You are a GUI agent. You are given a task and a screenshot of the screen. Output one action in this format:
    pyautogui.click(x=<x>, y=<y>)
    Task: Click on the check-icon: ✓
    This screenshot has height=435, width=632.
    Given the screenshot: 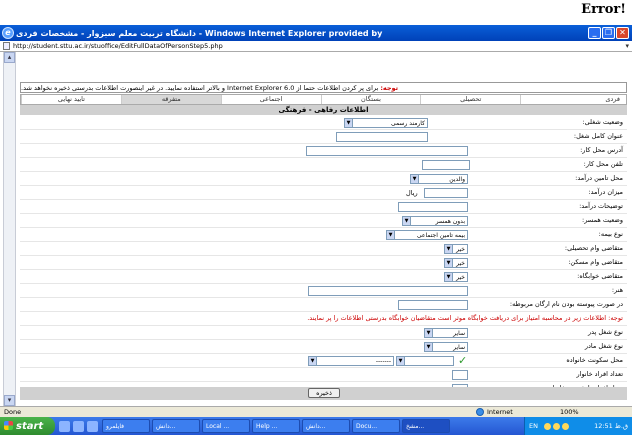 What is the action you would take?
    pyautogui.click(x=463, y=360)
    